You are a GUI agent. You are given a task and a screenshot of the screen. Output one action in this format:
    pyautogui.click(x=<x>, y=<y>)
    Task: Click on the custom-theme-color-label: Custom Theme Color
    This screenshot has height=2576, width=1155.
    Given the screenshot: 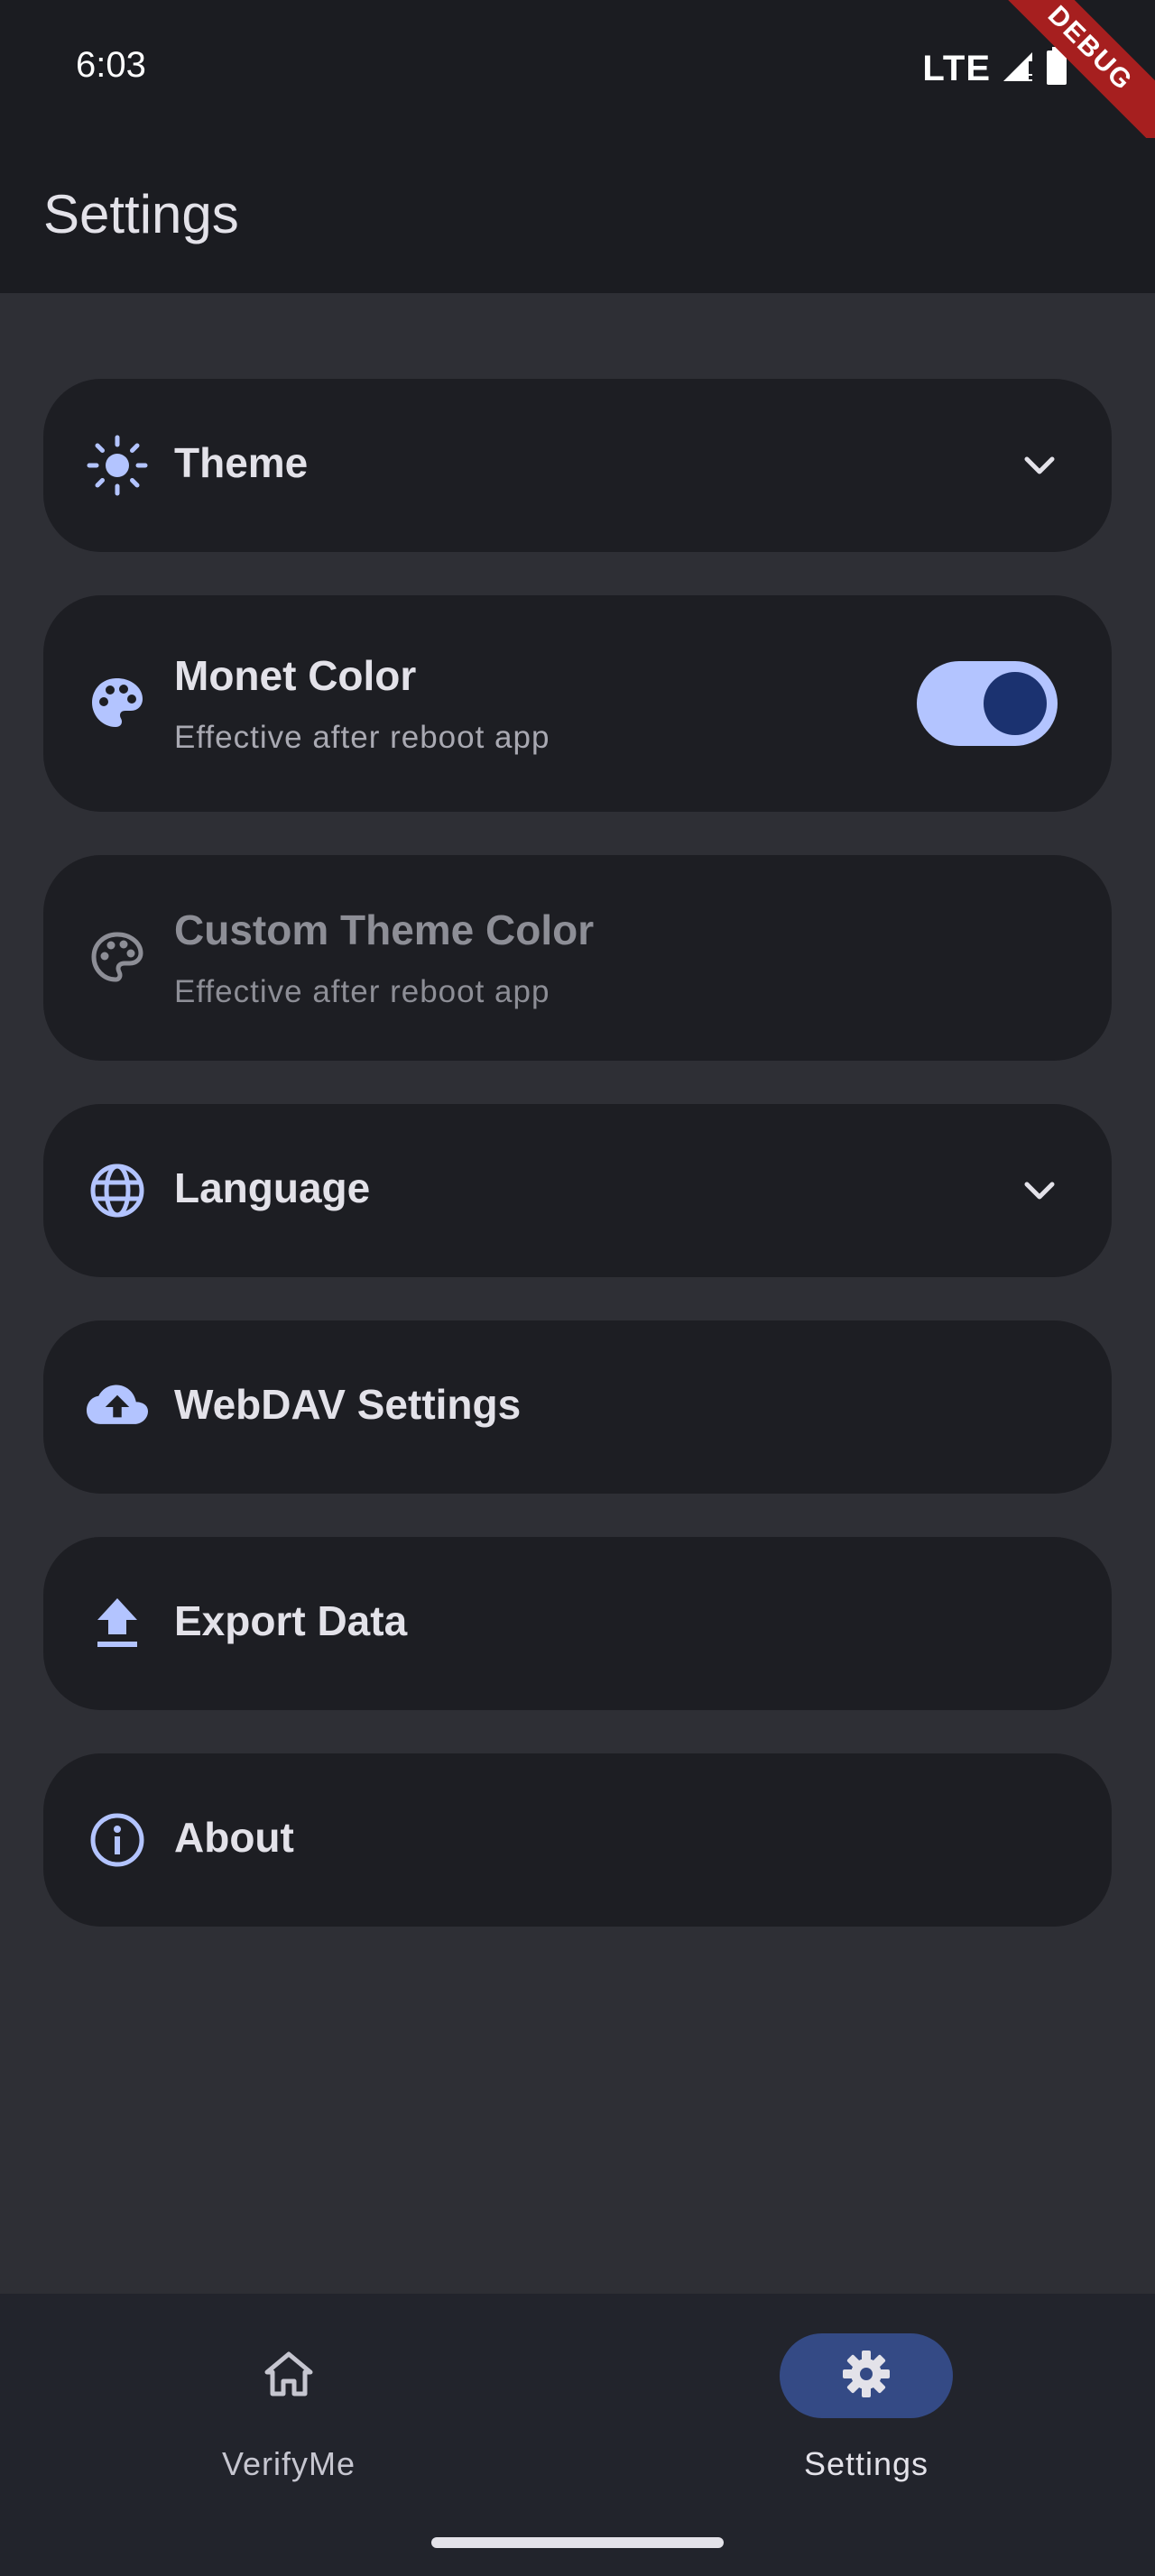 What is the action you would take?
    pyautogui.click(x=384, y=930)
    